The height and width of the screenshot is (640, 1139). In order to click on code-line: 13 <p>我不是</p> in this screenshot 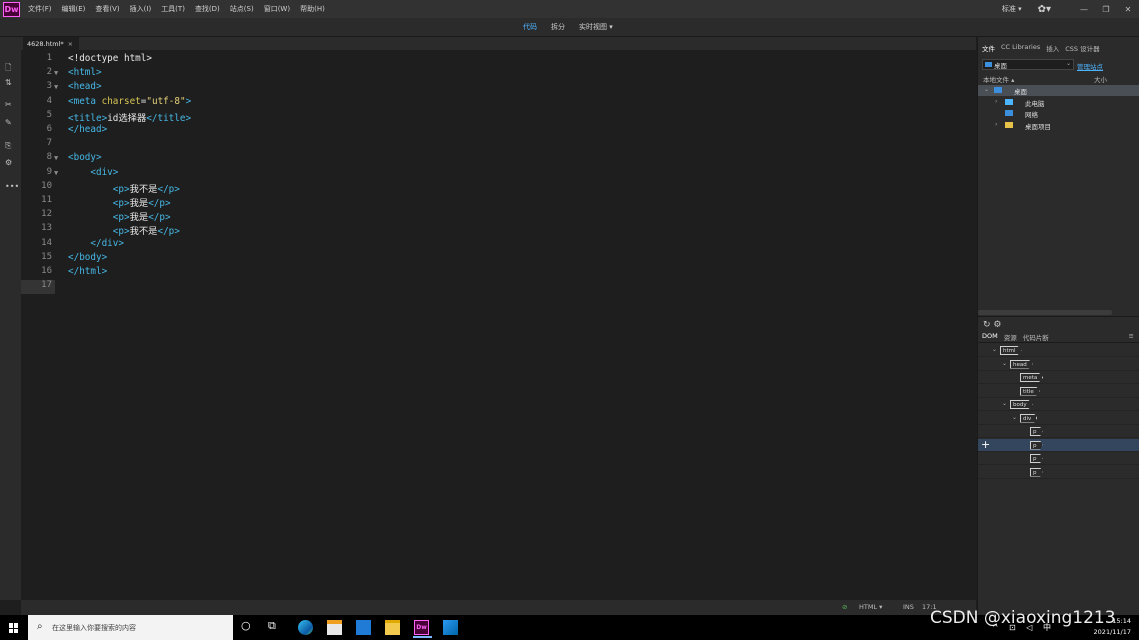, I will do `click(498, 230)`.